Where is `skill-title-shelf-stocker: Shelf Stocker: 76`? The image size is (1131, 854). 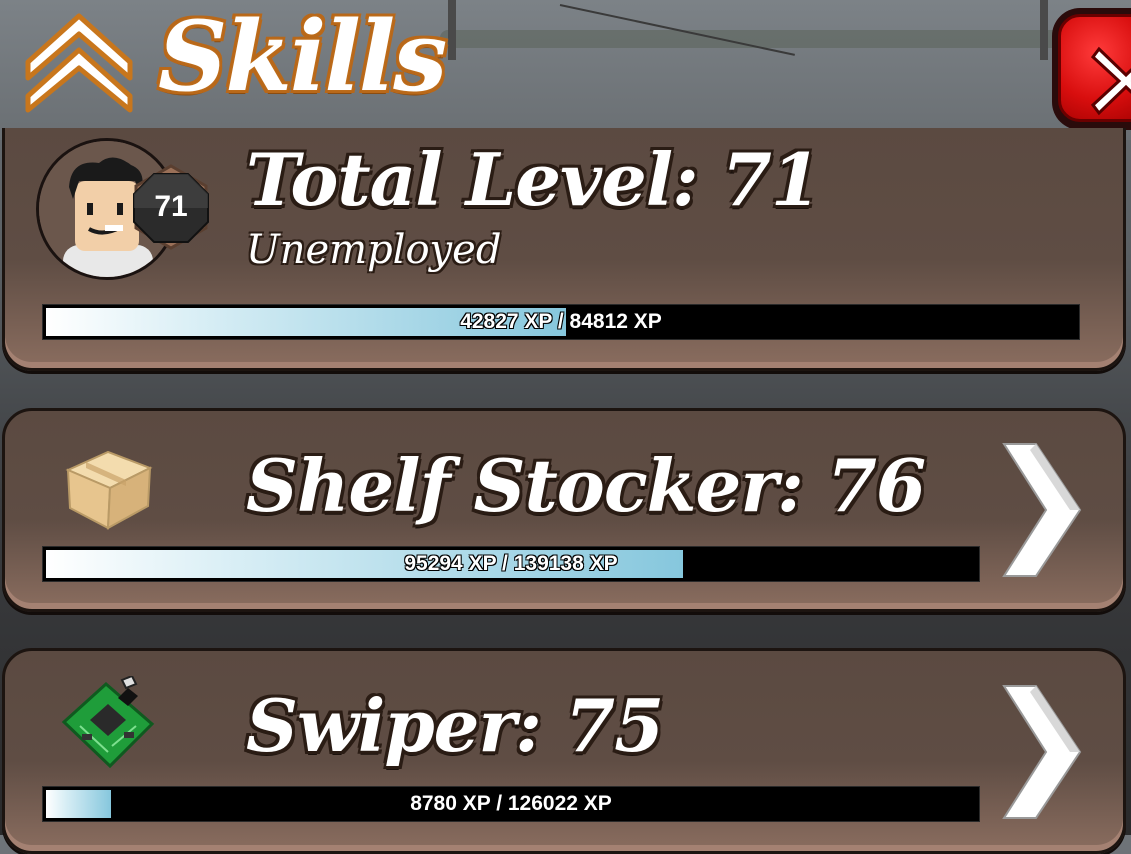
skill-title-shelf-stocker: Shelf Stocker: 76 is located at coordinates (586, 485).